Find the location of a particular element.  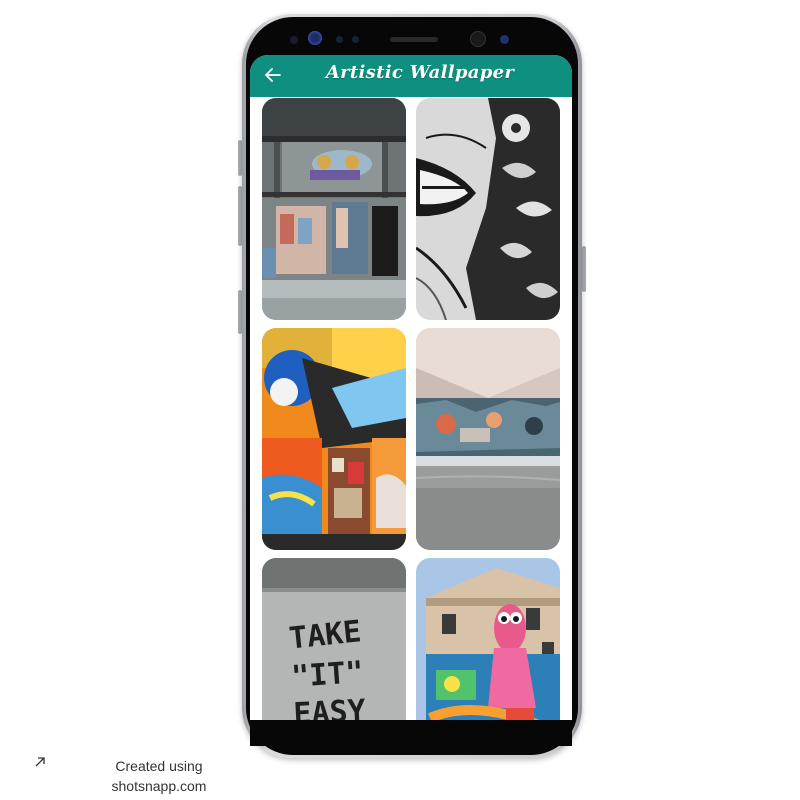

tile5-line3: EASY is located at coordinates (330, 706).